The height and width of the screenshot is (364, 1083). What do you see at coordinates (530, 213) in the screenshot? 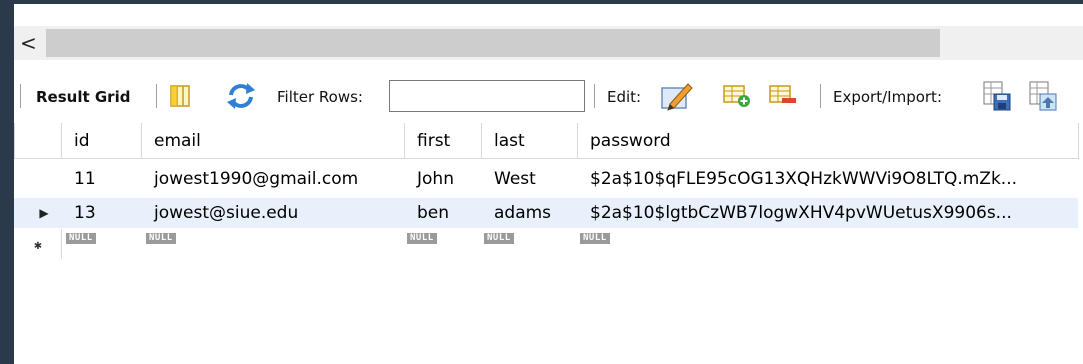
I see `cell-last: adams` at bounding box center [530, 213].